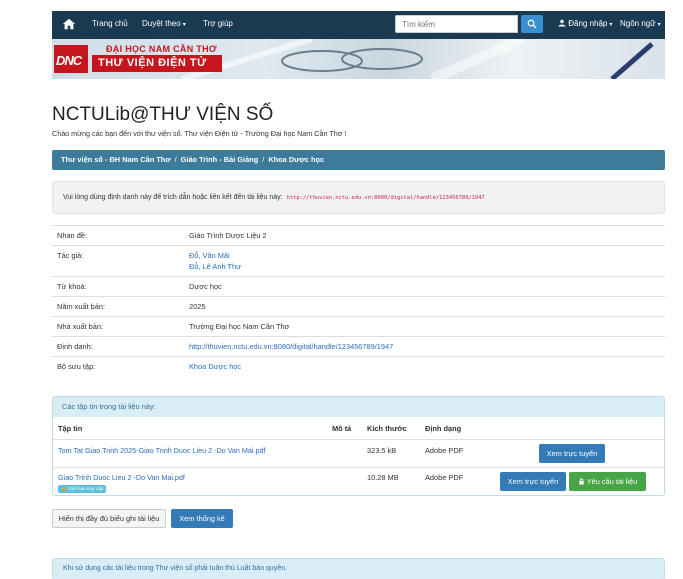 Image resolution: width=683 pixels, height=579 pixels. I want to click on column-header-file: Tập tin, so click(70, 428).